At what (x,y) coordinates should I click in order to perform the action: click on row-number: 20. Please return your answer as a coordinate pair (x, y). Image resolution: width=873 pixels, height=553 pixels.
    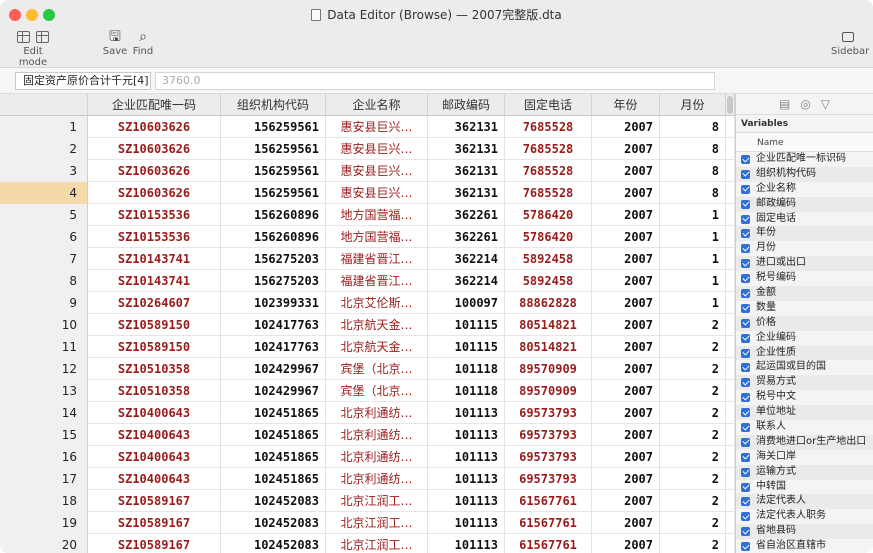
    Looking at the image, I should click on (44, 543).